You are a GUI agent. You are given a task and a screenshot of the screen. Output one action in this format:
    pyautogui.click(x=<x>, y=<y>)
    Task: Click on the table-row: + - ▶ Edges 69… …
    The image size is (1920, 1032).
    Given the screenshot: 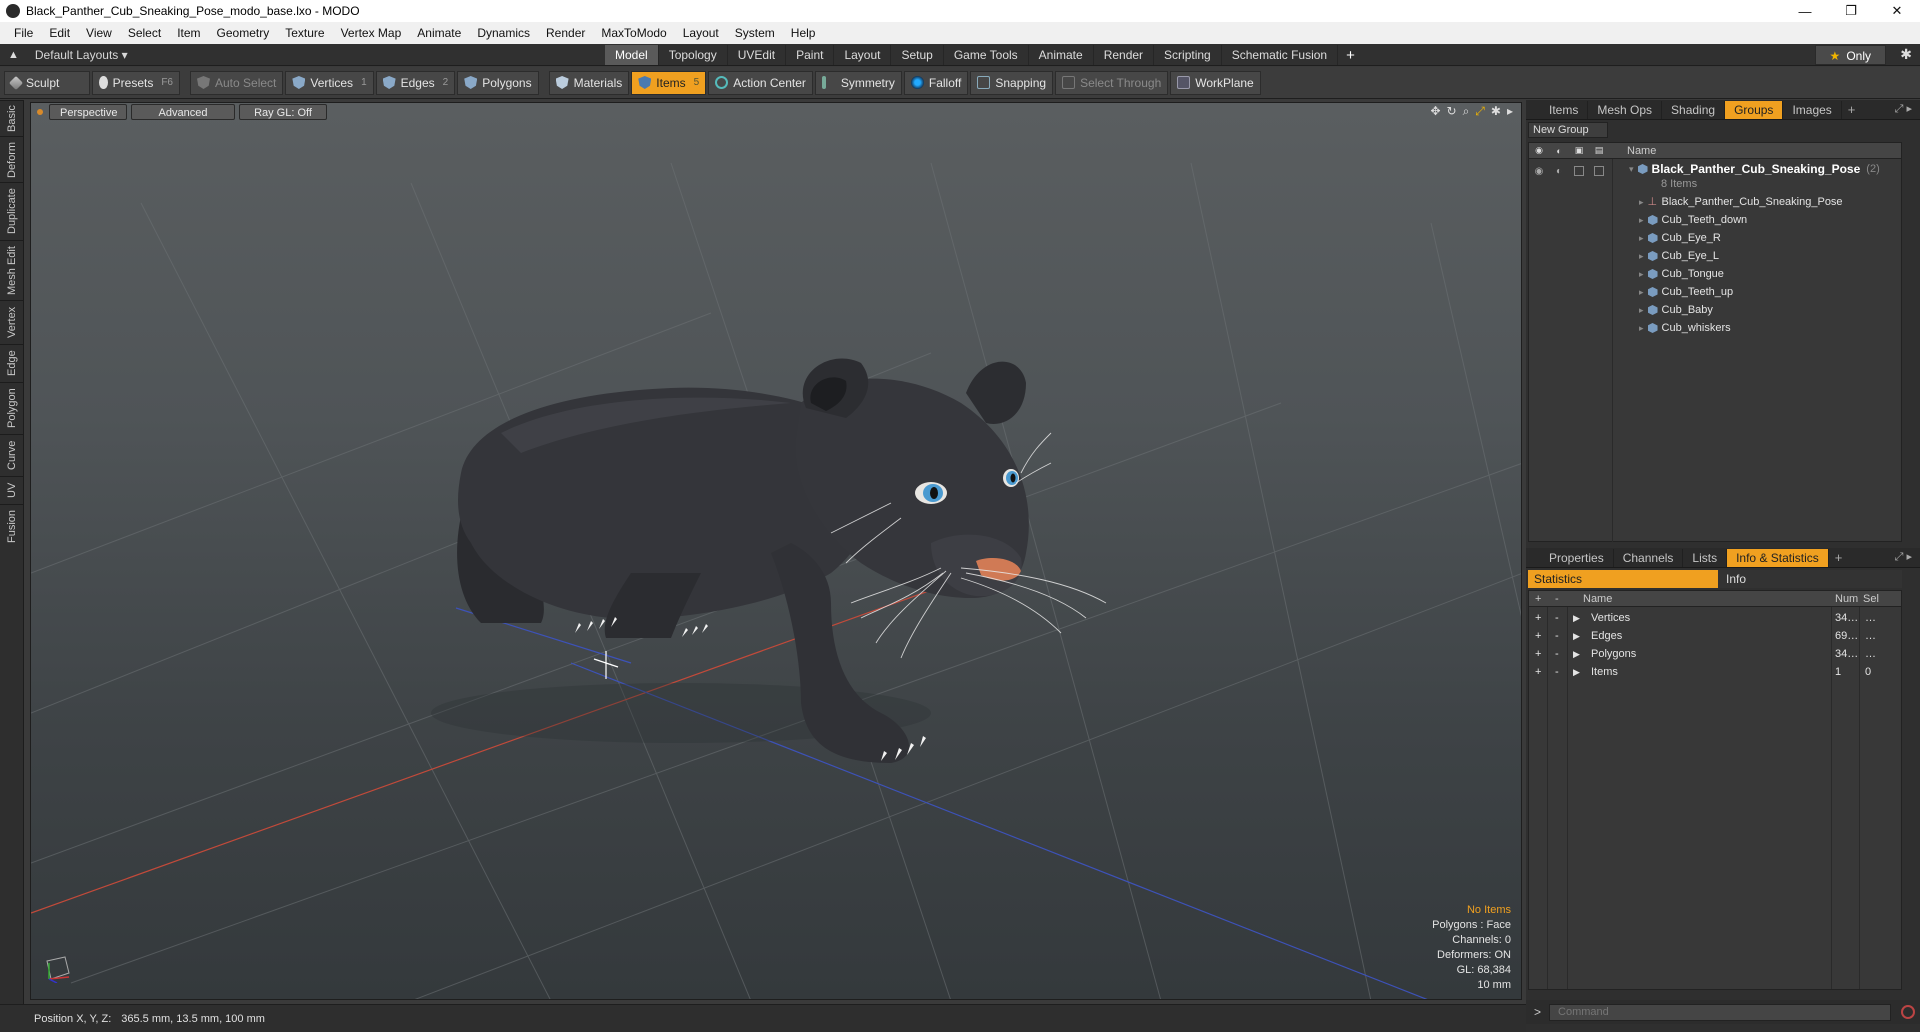 What is the action you would take?
    pyautogui.click(x=1715, y=636)
    